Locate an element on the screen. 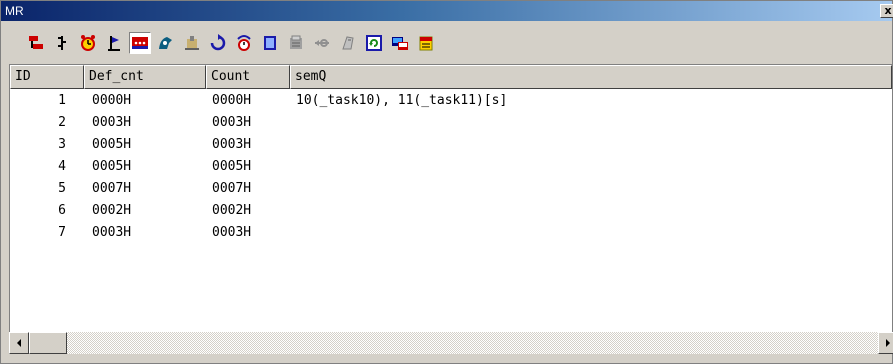  scroll-thumb is located at coordinates (48, 343).